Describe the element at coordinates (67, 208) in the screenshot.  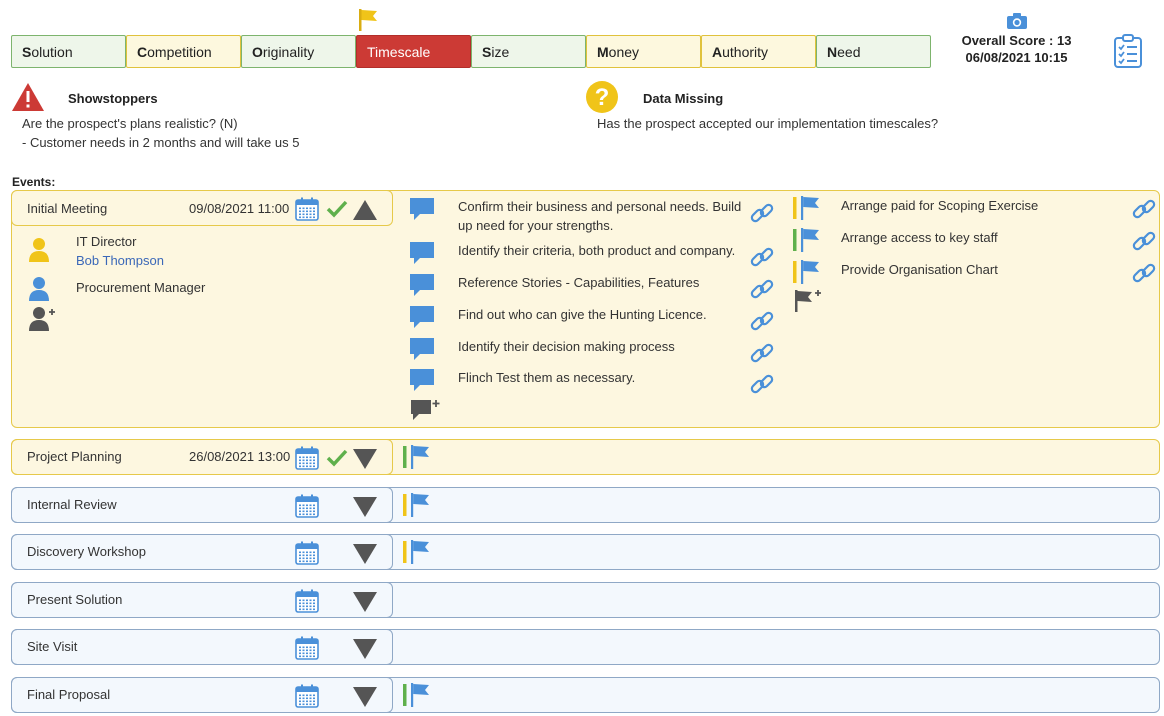
I see `event-name: Initial Meeting` at that location.